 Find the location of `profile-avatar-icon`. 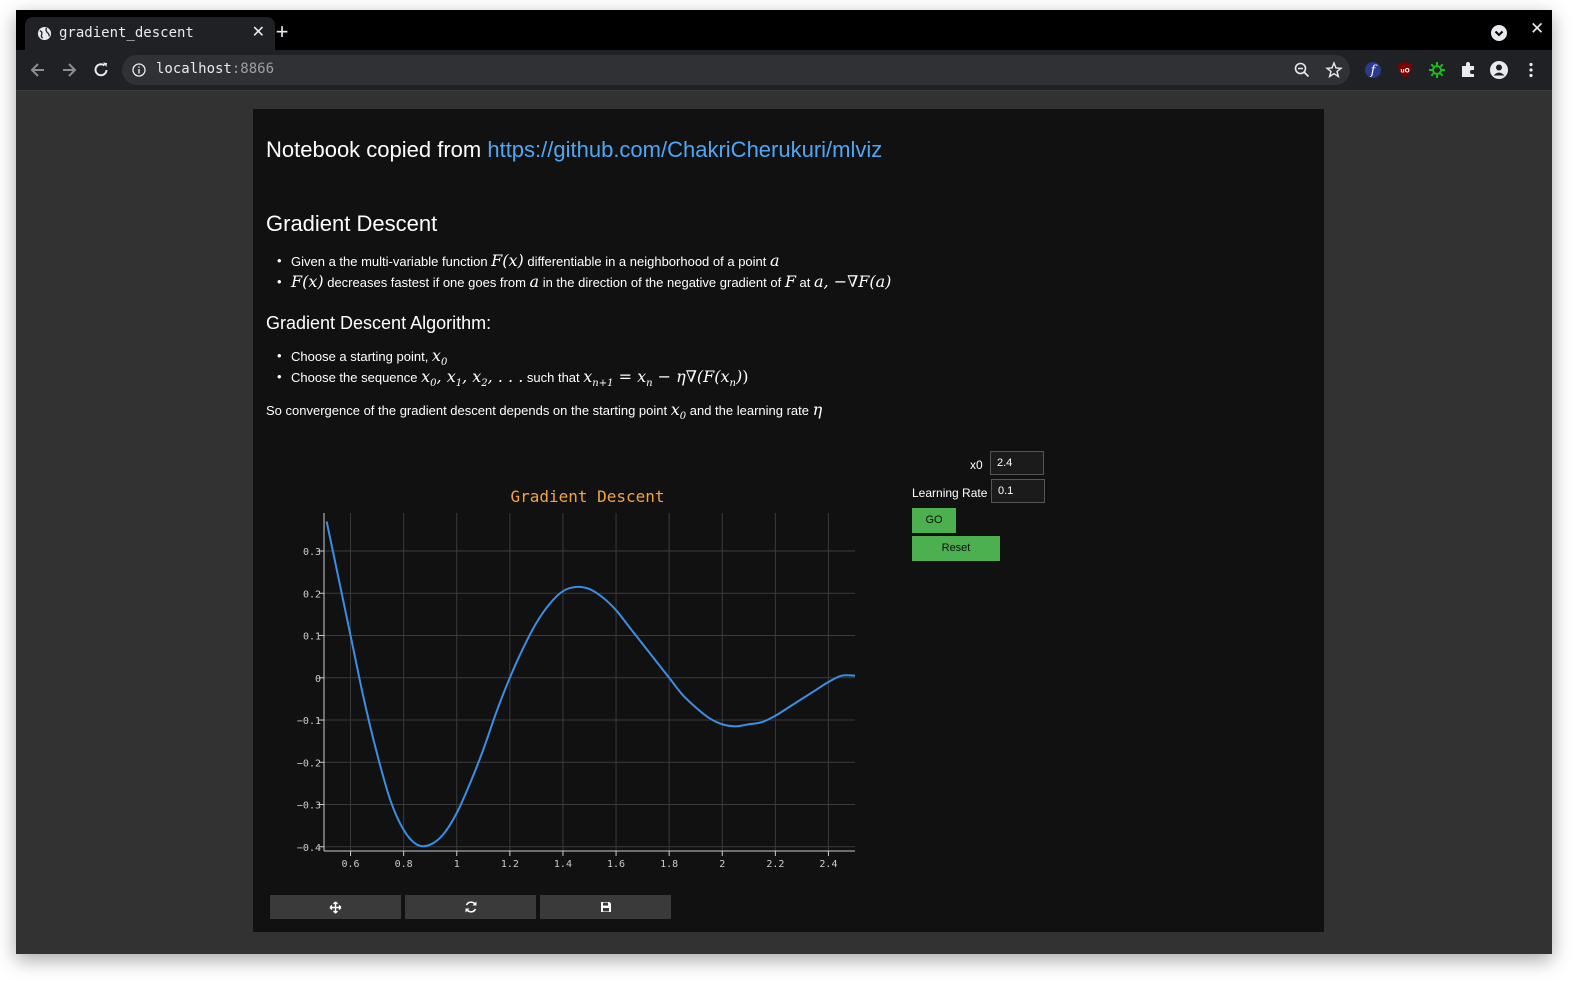

profile-avatar-icon is located at coordinates (1499, 70).